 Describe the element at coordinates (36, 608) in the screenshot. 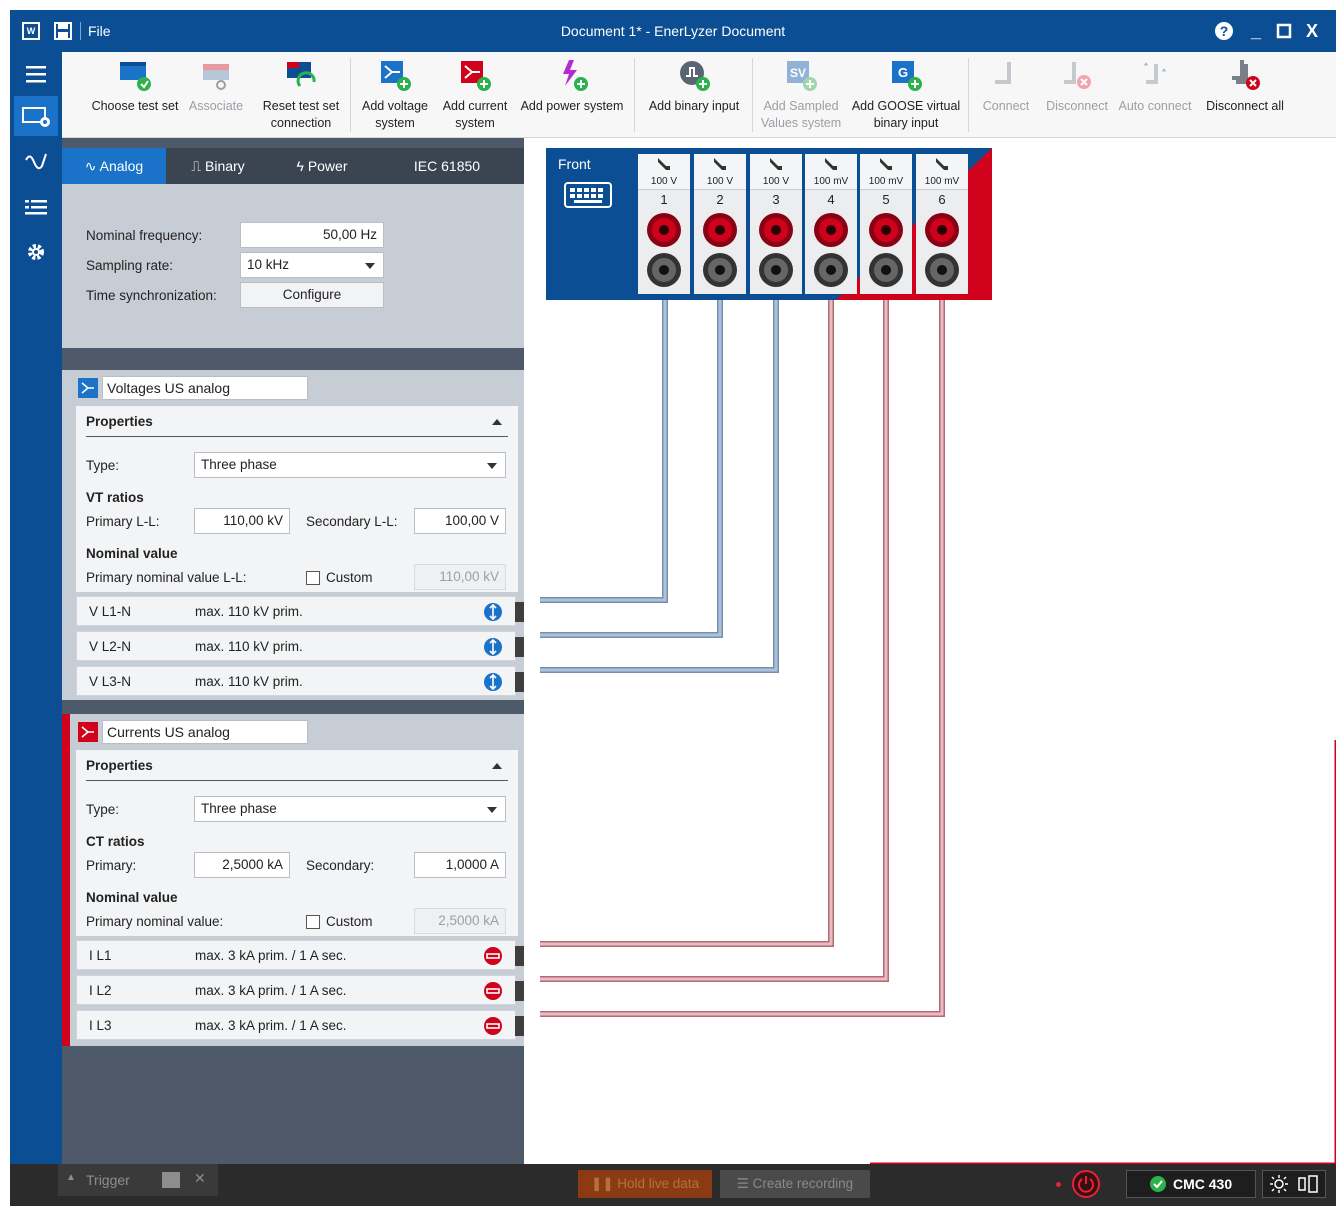

I see `left-navigation` at that location.